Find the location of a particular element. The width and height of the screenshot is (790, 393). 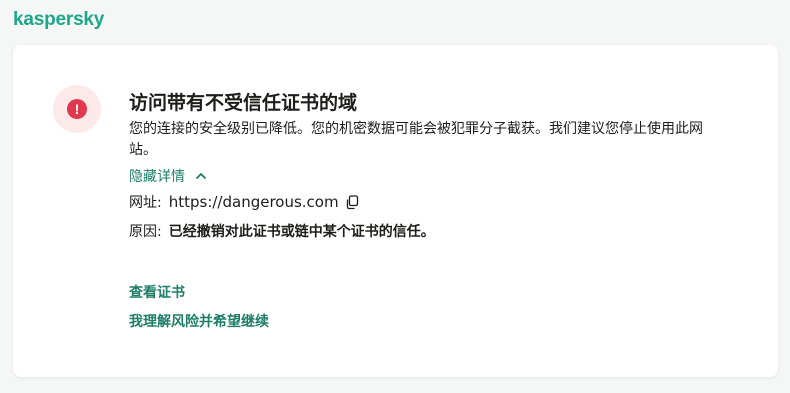

url-label: 网址: is located at coordinates (145, 203).